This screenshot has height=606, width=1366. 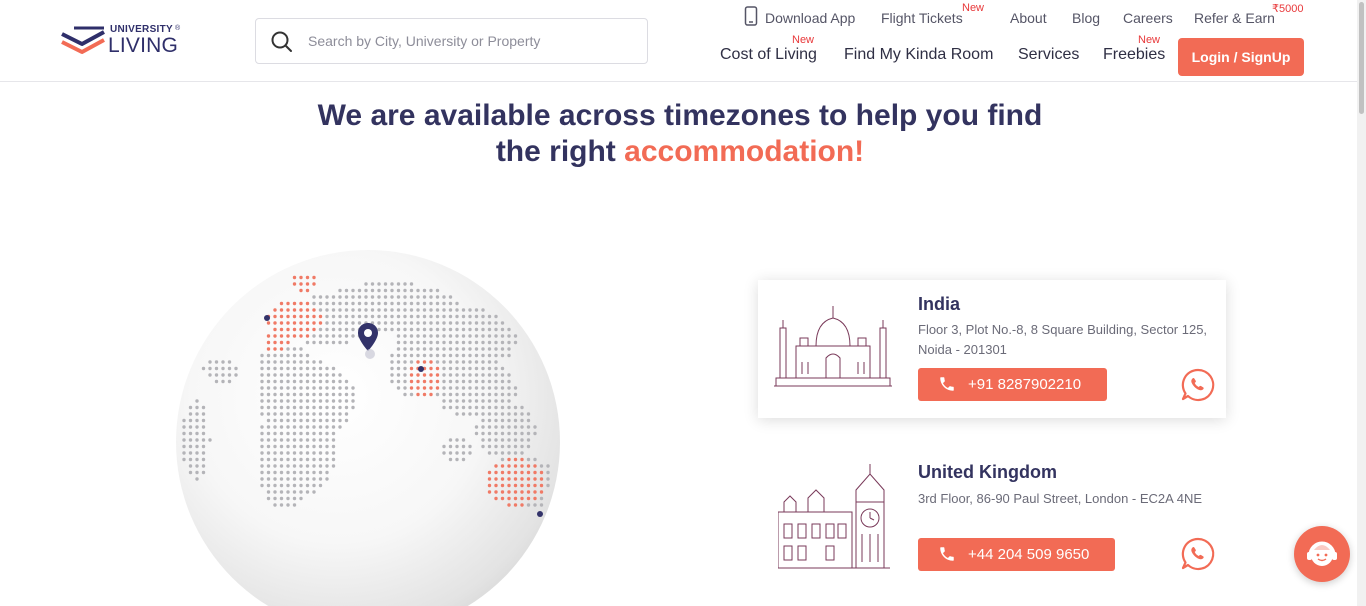 What do you see at coordinates (1016, 554) in the screenshot?
I see `call-uk-button: +44 204 509 9650` at bounding box center [1016, 554].